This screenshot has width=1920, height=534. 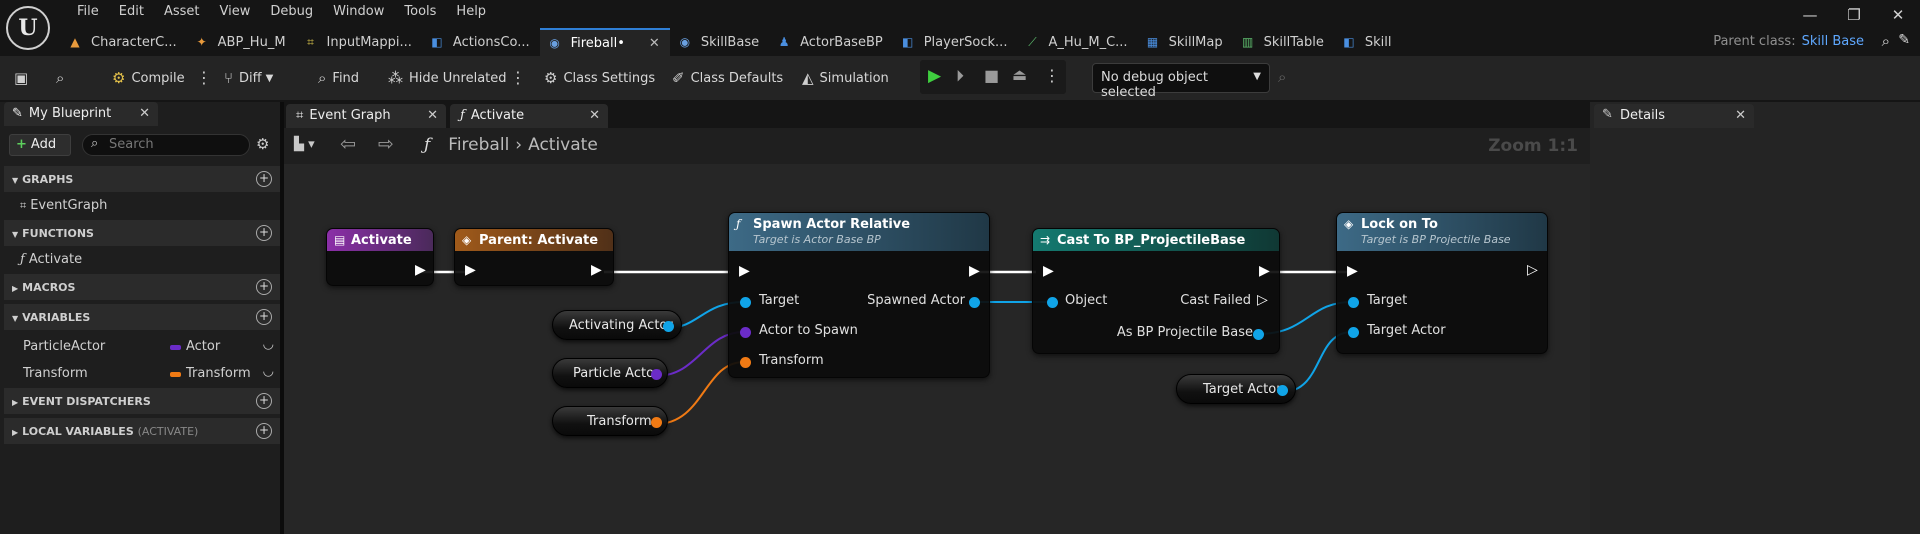 What do you see at coordinates (142, 347) in the screenshot?
I see `variable-row-particleactor: ParticleActor Actor ◡` at bounding box center [142, 347].